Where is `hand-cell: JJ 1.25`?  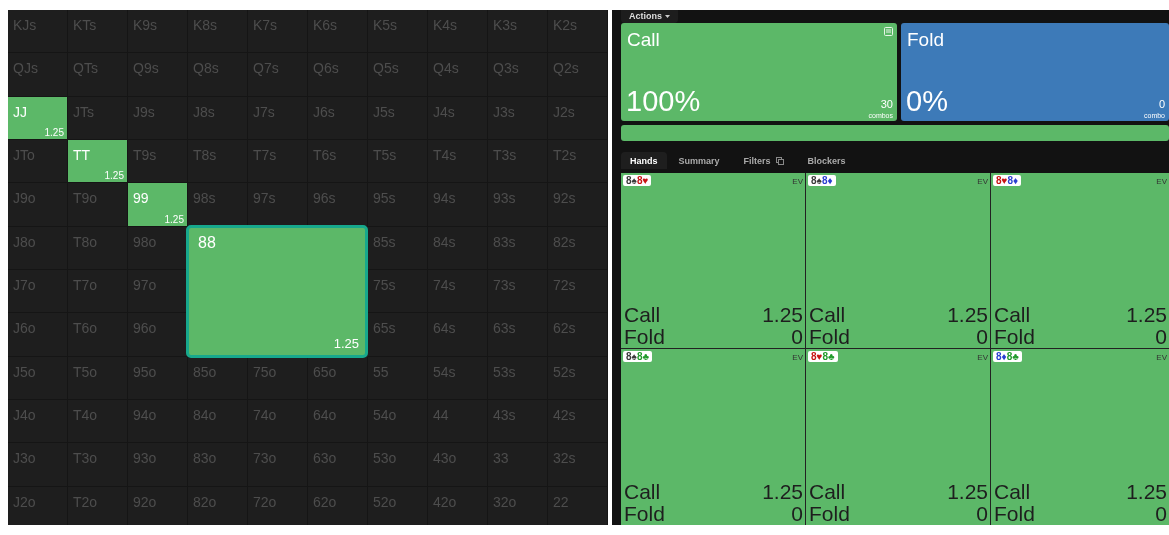
hand-cell: JJ 1.25 is located at coordinates (38, 118).